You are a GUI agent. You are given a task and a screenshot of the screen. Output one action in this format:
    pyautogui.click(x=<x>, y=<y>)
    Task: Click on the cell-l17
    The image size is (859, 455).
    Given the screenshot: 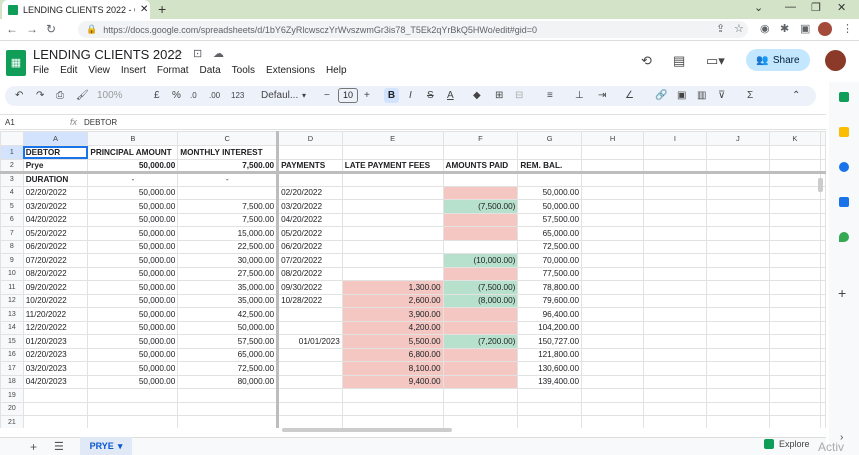 What is the action you would take?
    pyautogui.click(x=823, y=368)
    